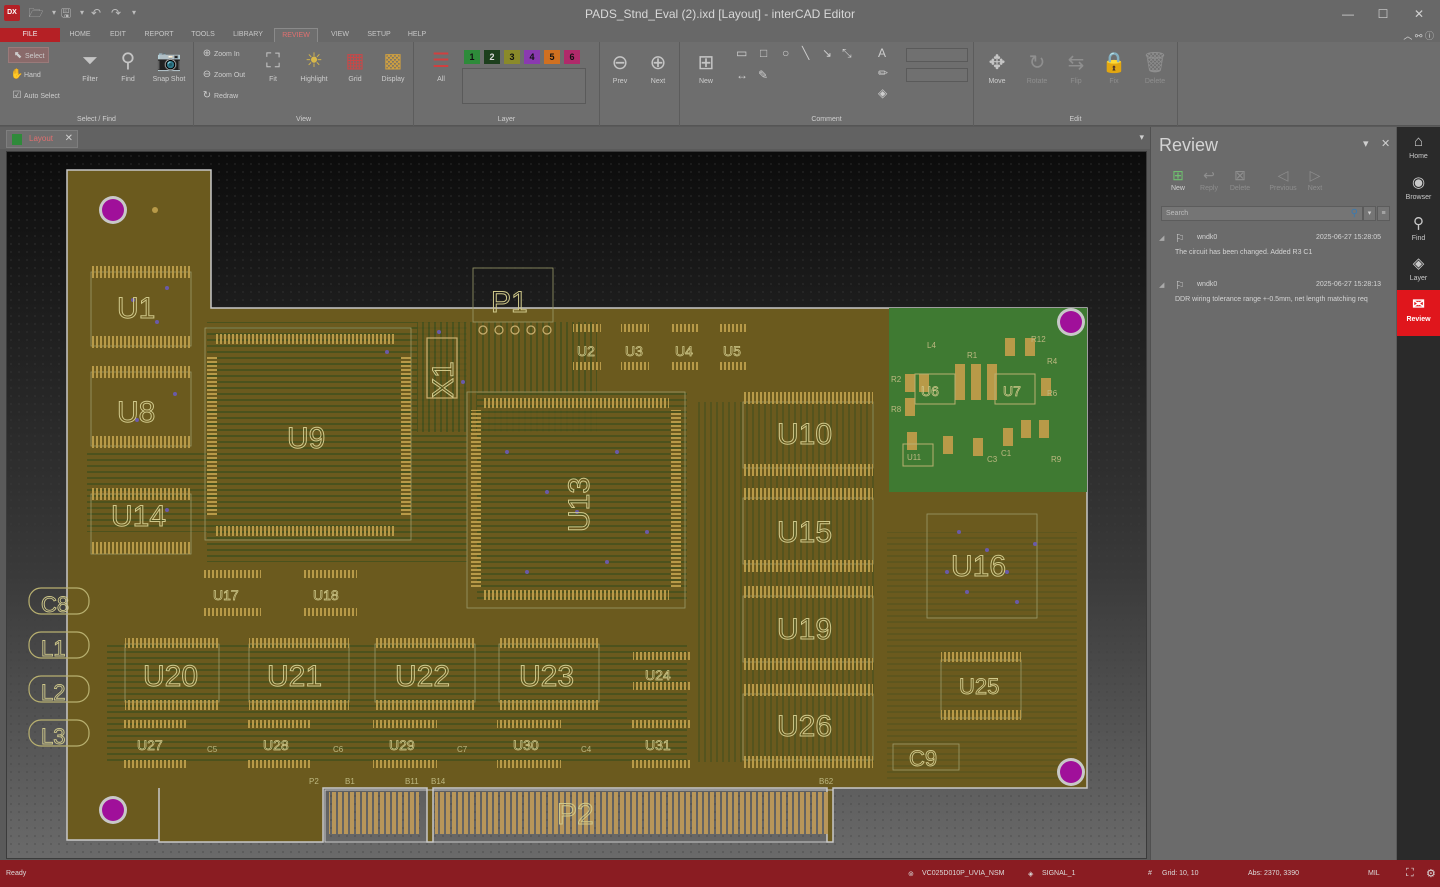 This screenshot has height=887, width=1440. I want to click on delete-button: 🗑 Delete, so click(1155, 67).